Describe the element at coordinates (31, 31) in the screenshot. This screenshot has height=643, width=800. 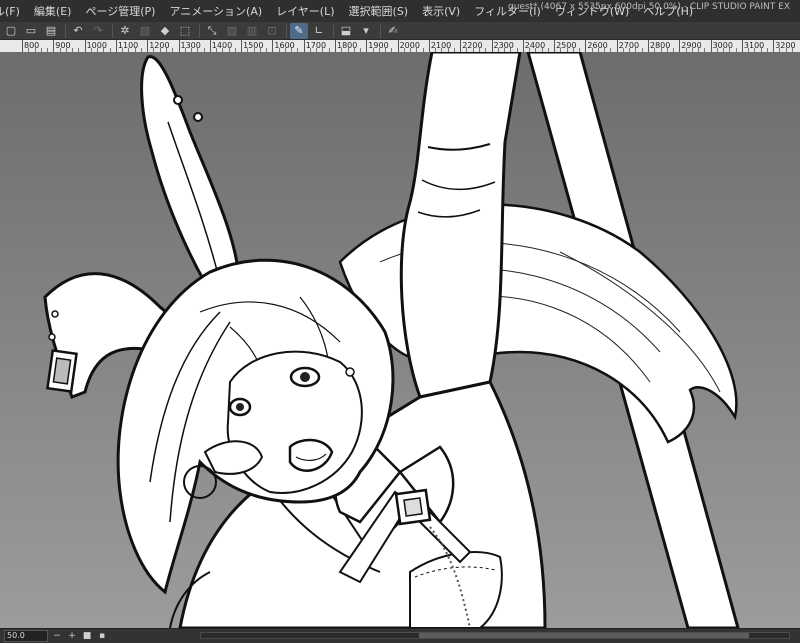
I see `open-file-icon: ▭` at that location.